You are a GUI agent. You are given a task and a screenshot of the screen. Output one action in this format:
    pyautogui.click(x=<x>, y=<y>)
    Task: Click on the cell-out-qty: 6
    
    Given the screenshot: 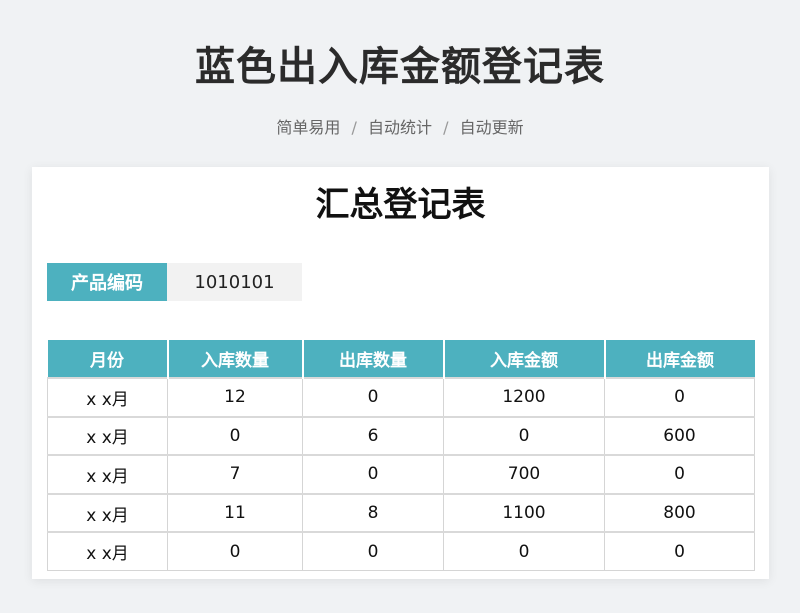 What is the action you would take?
    pyautogui.click(x=373, y=435)
    